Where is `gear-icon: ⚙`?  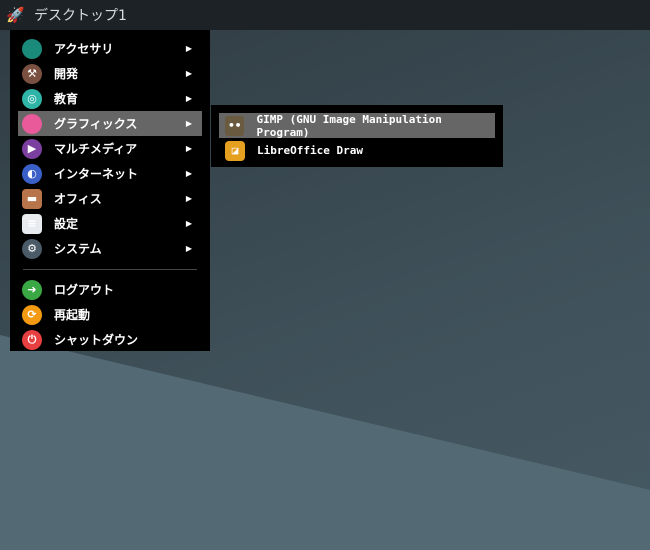 gear-icon: ⚙ is located at coordinates (32, 248).